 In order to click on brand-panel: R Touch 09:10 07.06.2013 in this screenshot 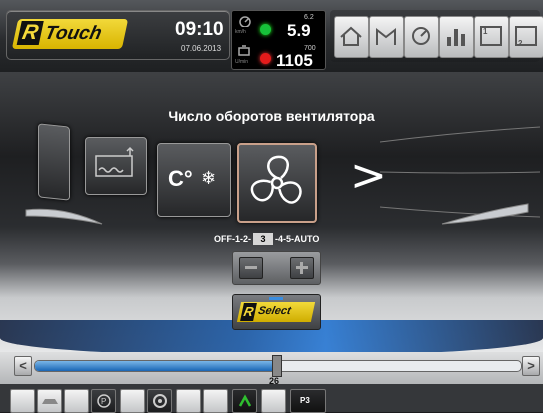, I will do `click(118, 35)`.